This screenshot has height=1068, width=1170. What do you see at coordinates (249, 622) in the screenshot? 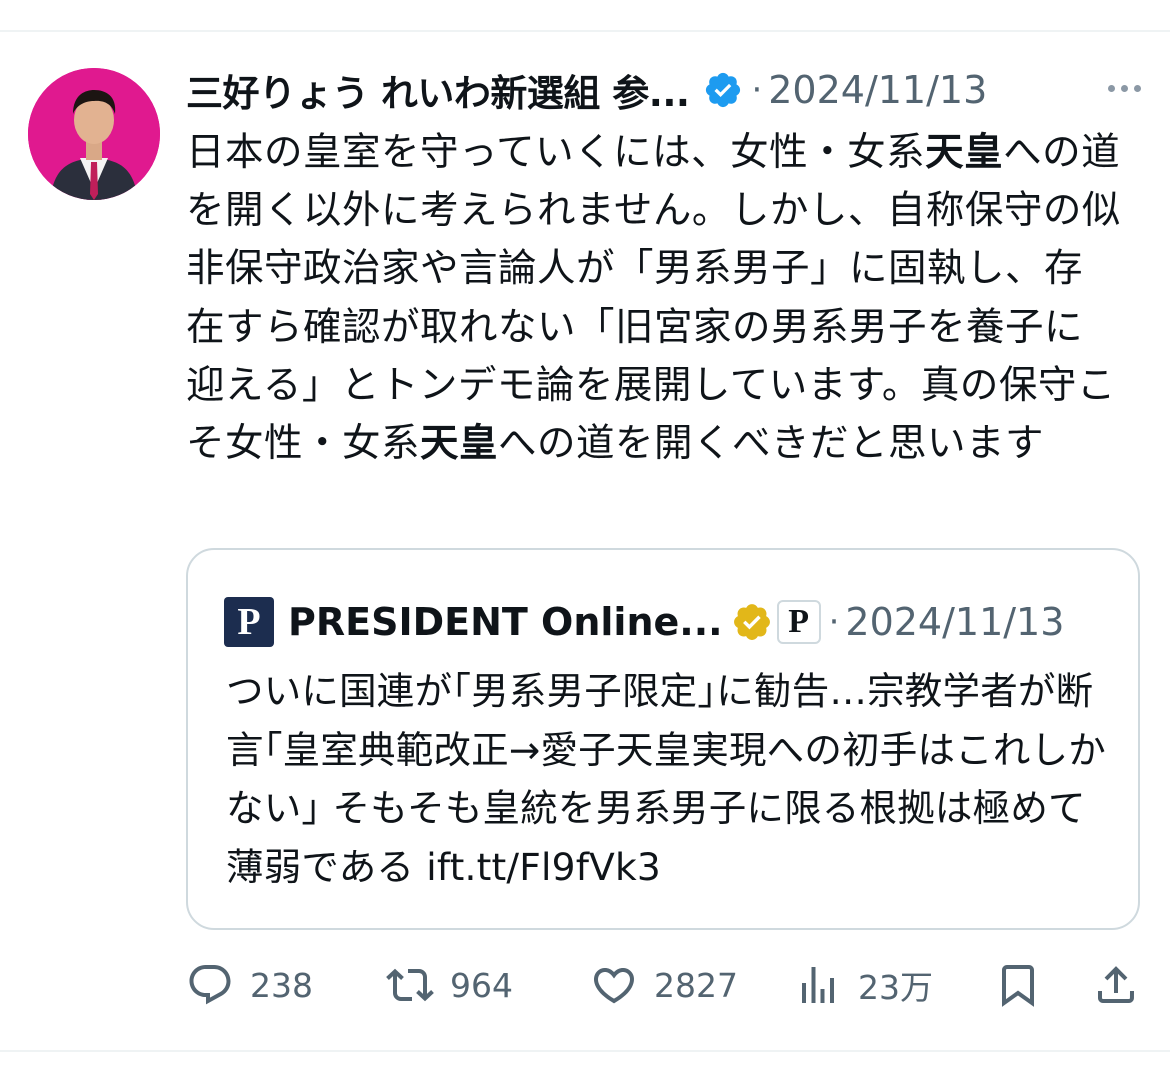
I see `president-online-logo: P` at bounding box center [249, 622].